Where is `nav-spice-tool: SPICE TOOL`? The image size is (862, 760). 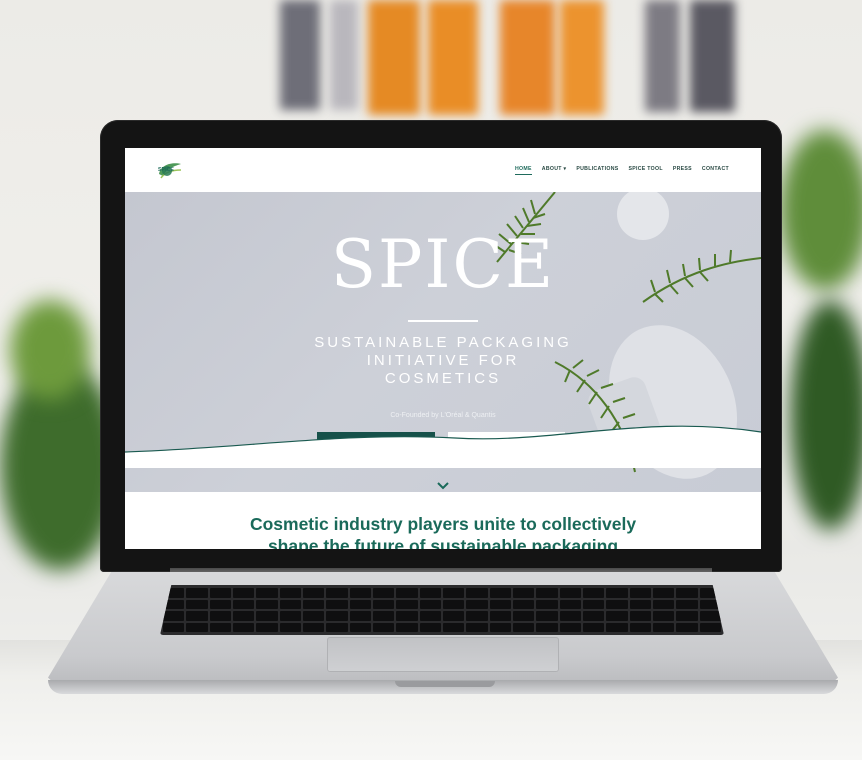
nav-spice-tool: SPICE TOOL is located at coordinates (646, 170).